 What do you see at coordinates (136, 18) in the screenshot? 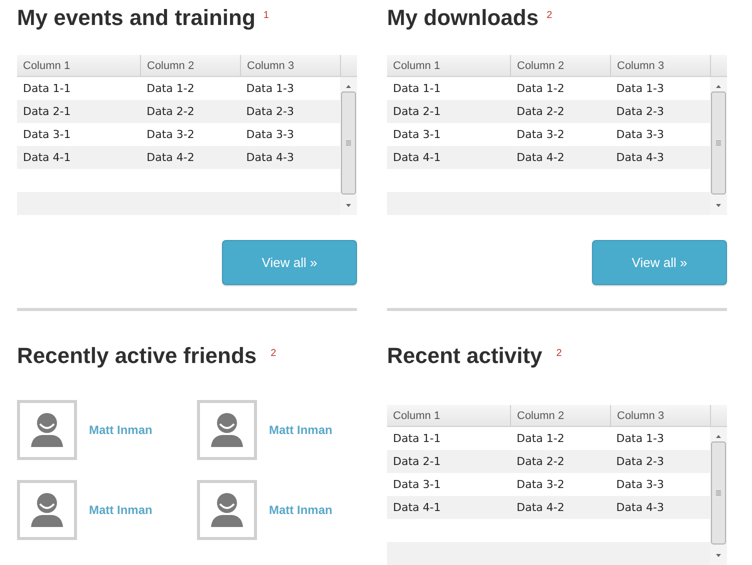
I see `section-title: My events and training` at bounding box center [136, 18].